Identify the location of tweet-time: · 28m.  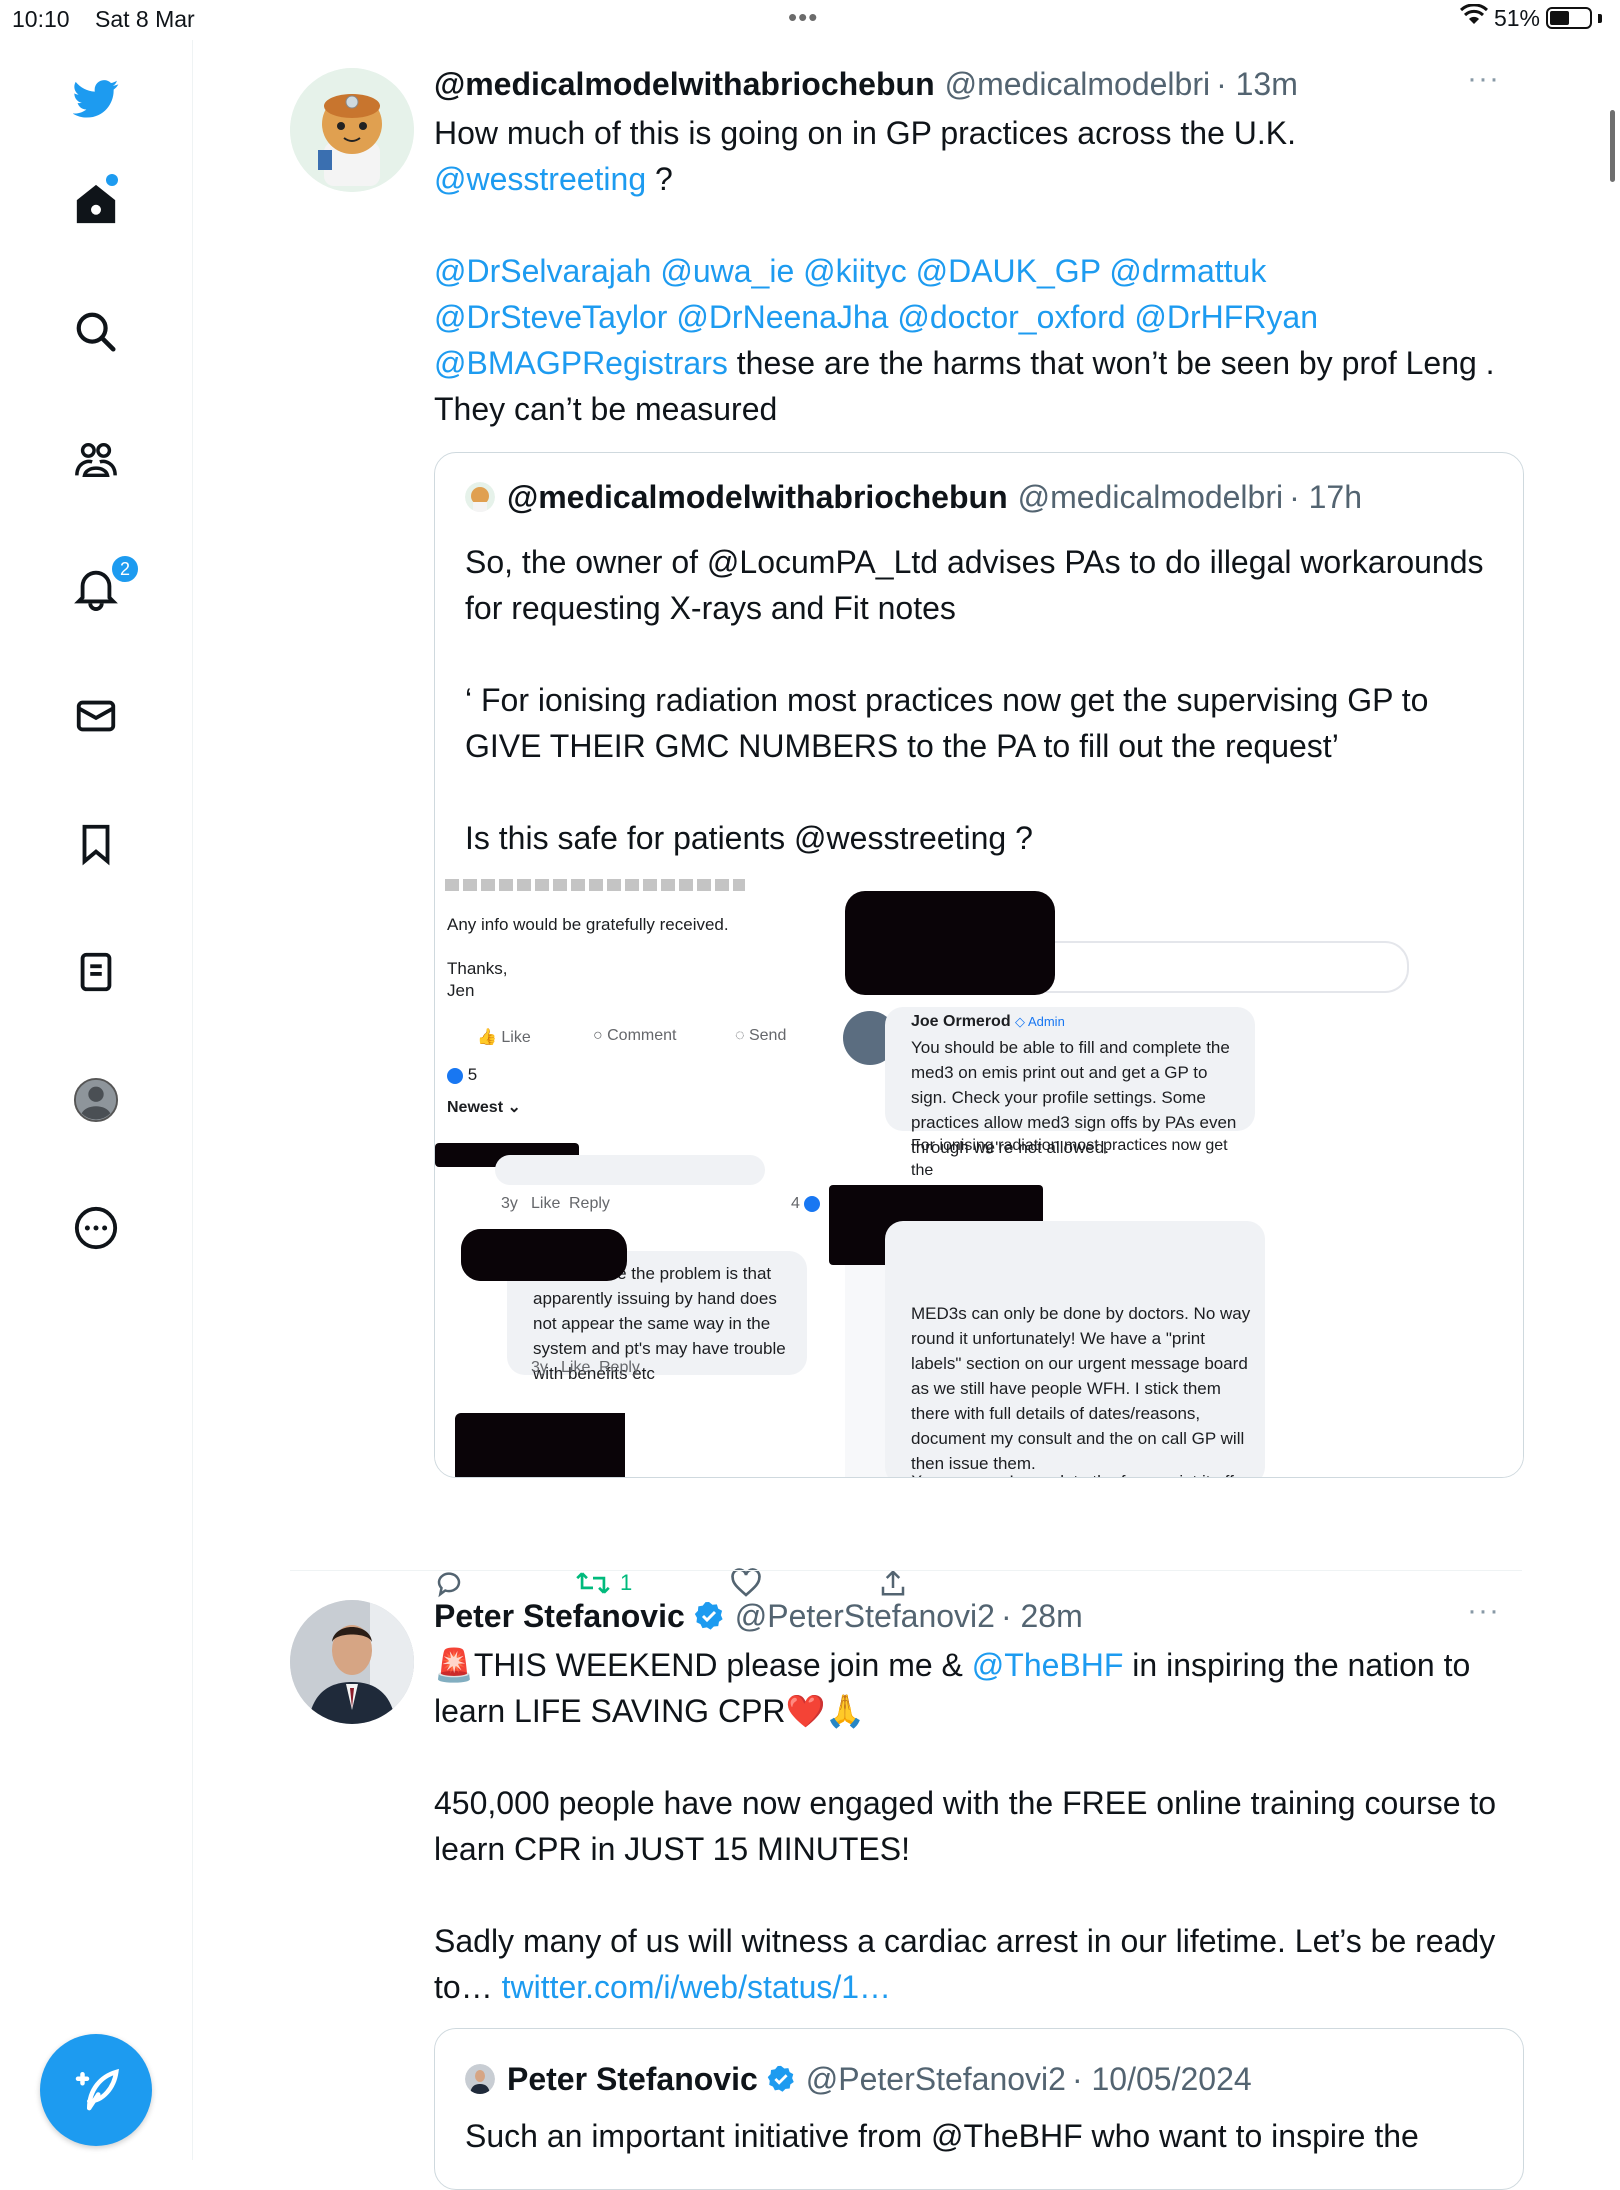
(1042, 1616).